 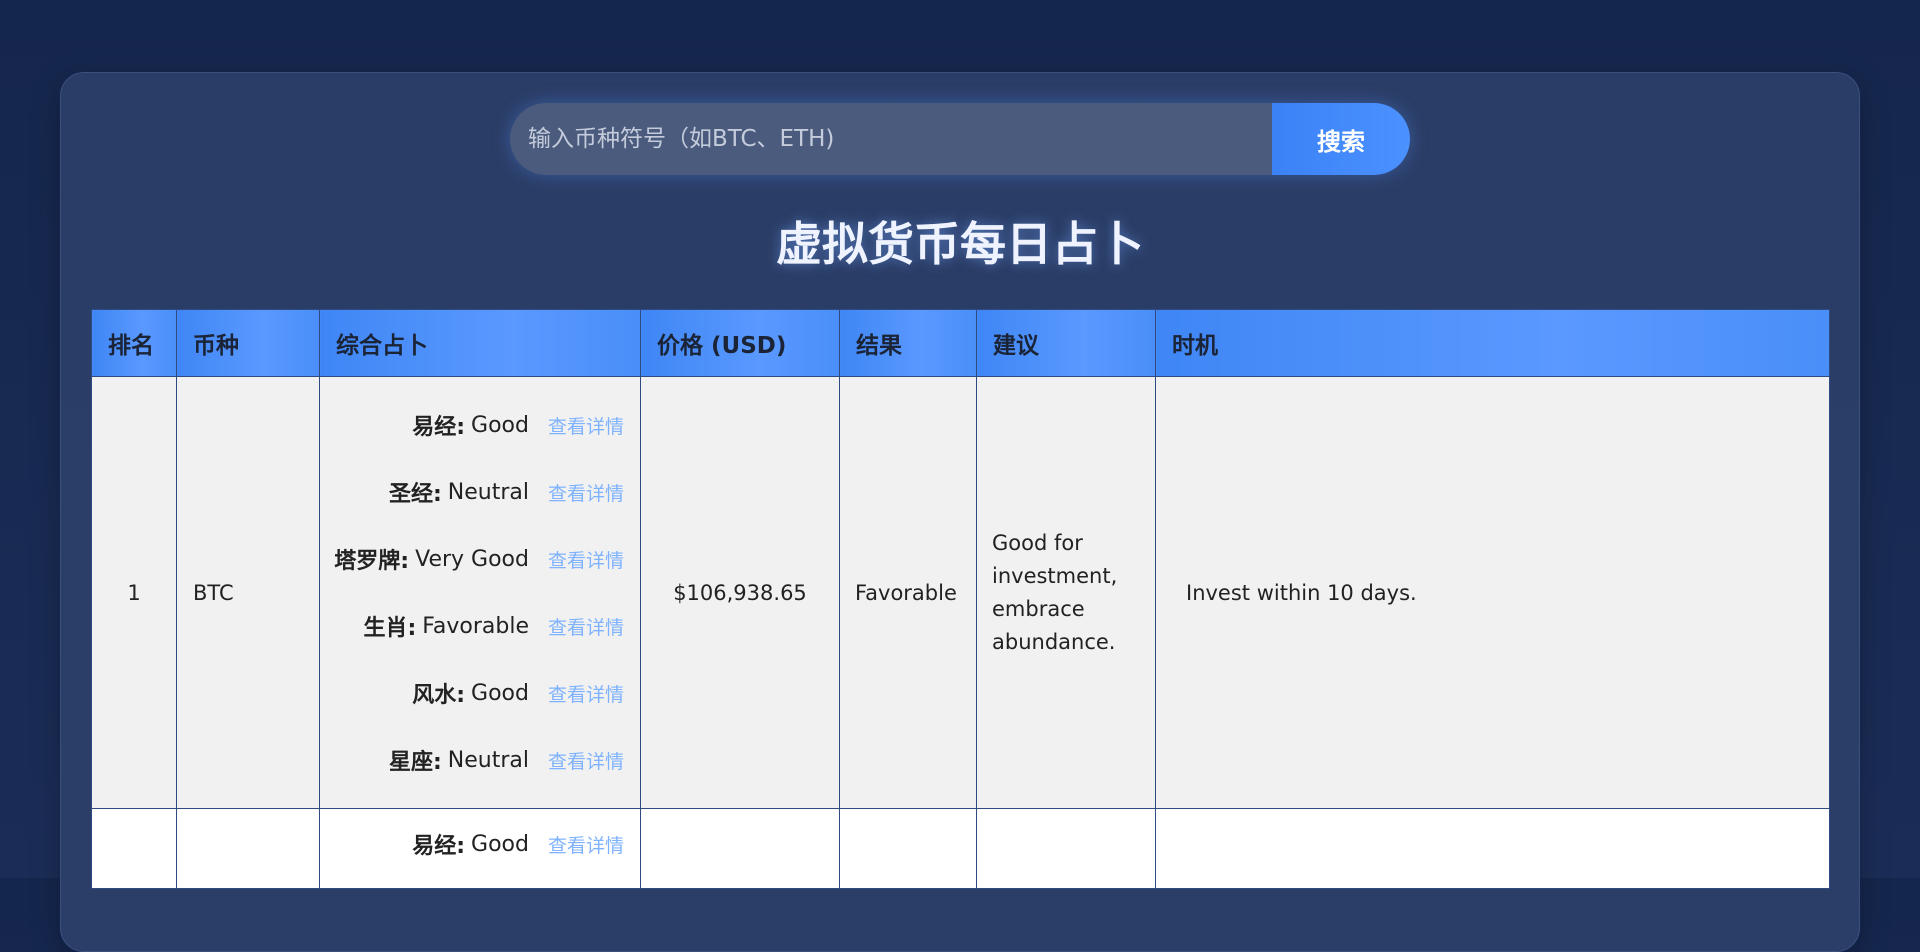 I want to click on divination-item: 星座: Neutral 查看详情, so click(x=472, y=760).